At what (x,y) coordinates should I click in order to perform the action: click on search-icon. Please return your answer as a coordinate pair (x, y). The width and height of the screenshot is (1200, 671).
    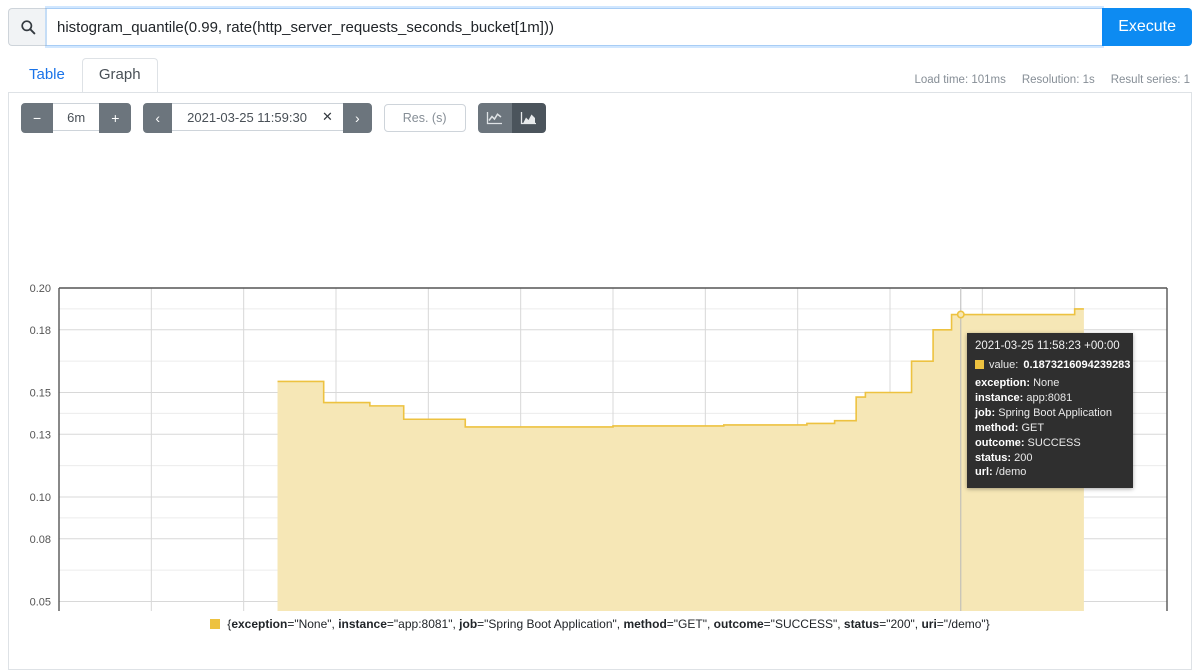
    Looking at the image, I should click on (27, 27).